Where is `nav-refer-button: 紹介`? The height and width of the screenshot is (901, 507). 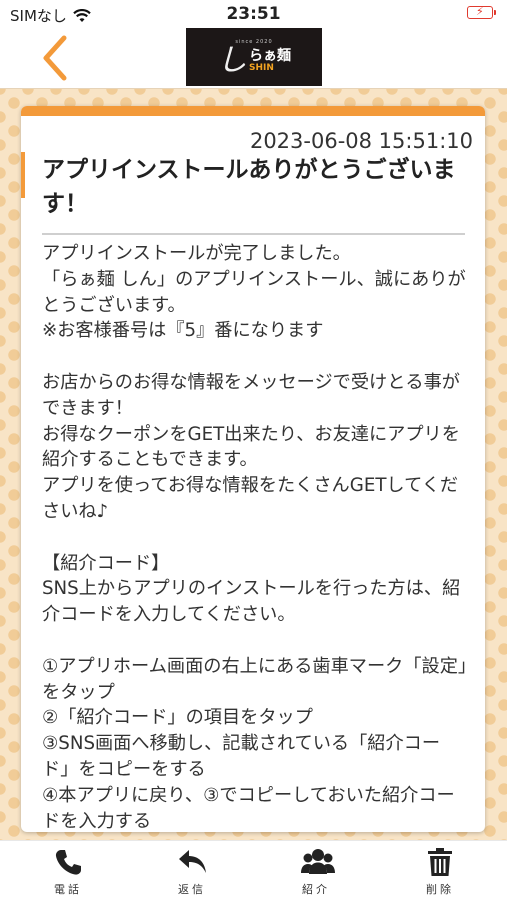
nav-refer-button: 紹介 is located at coordinates (316, 871).